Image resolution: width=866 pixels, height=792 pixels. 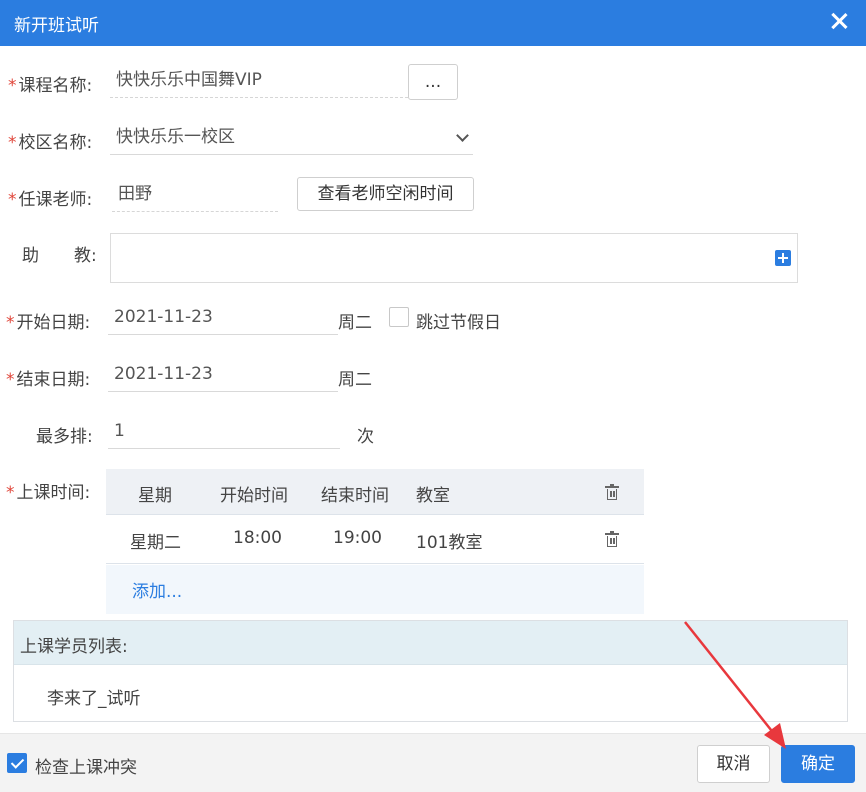 I want to click on view-teacher-free-time-button: 查看老师空闲时间, so click(x=385, y=194).